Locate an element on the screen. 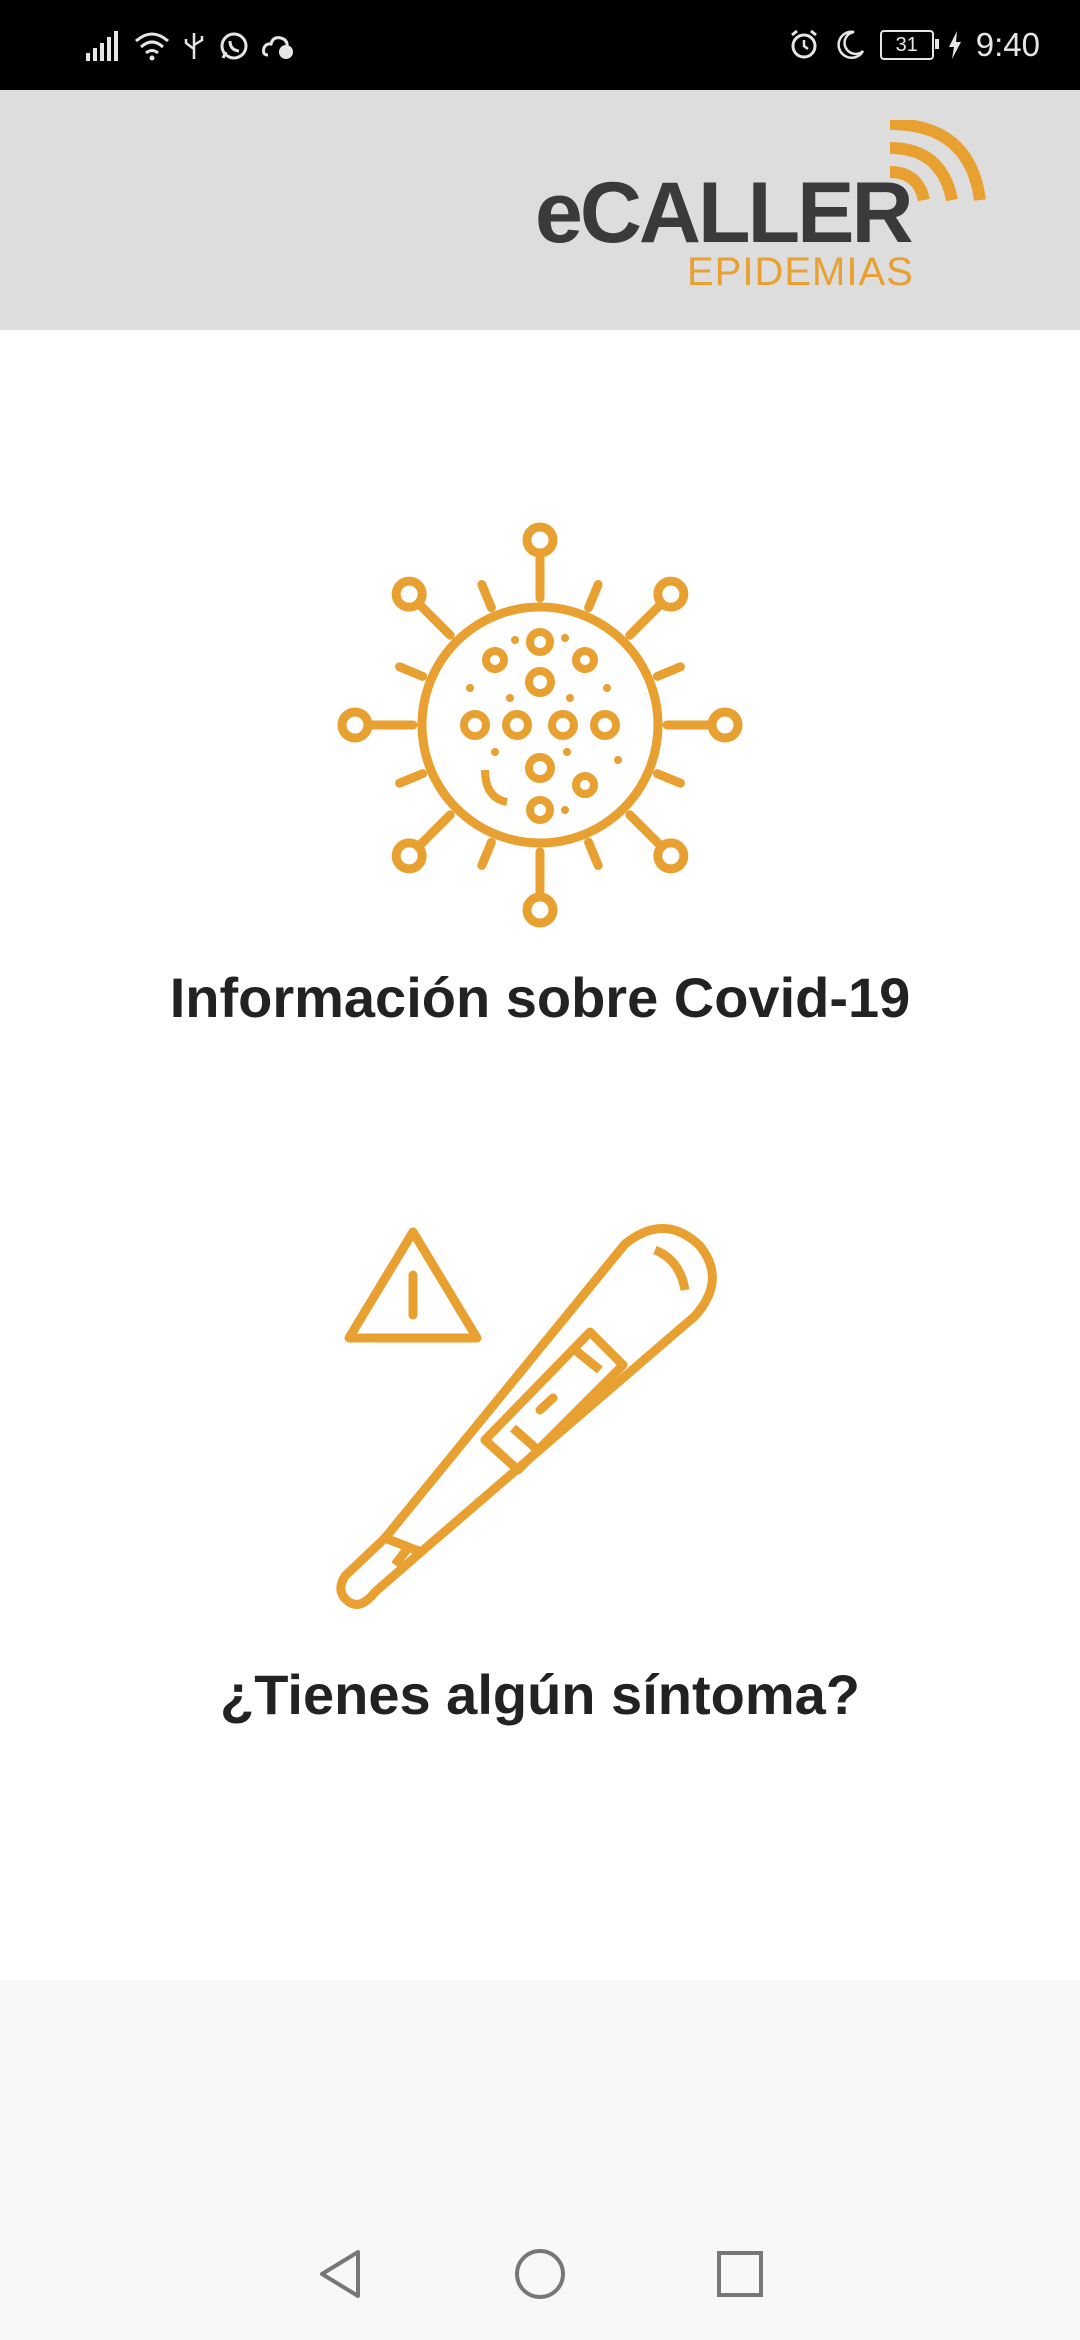  status-icons-left is located at coordinates (191, 46).